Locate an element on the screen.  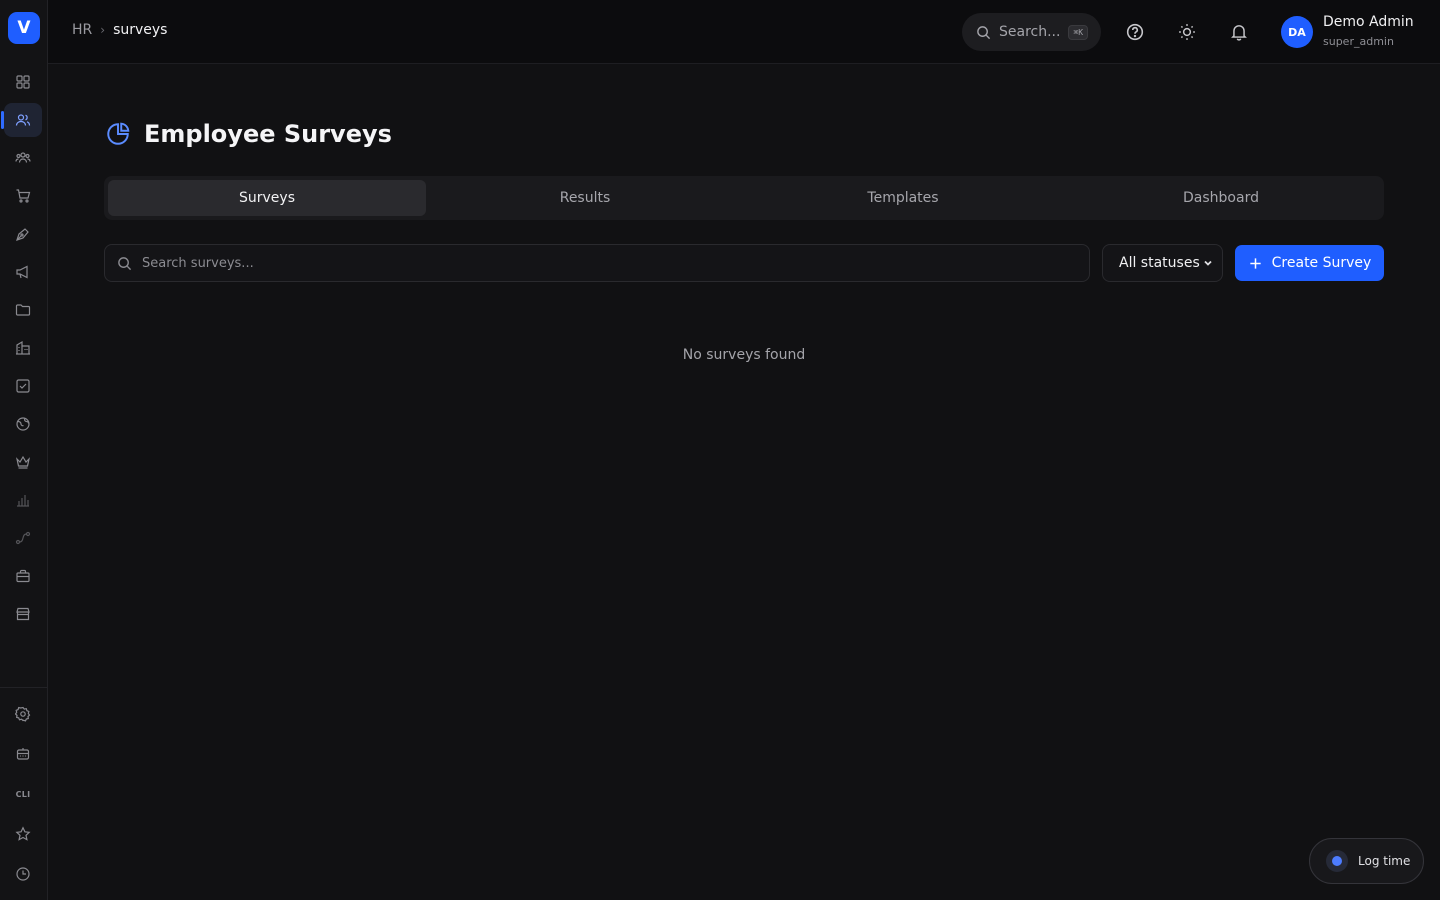
survey-search-field is located at coordinates (597, 263).